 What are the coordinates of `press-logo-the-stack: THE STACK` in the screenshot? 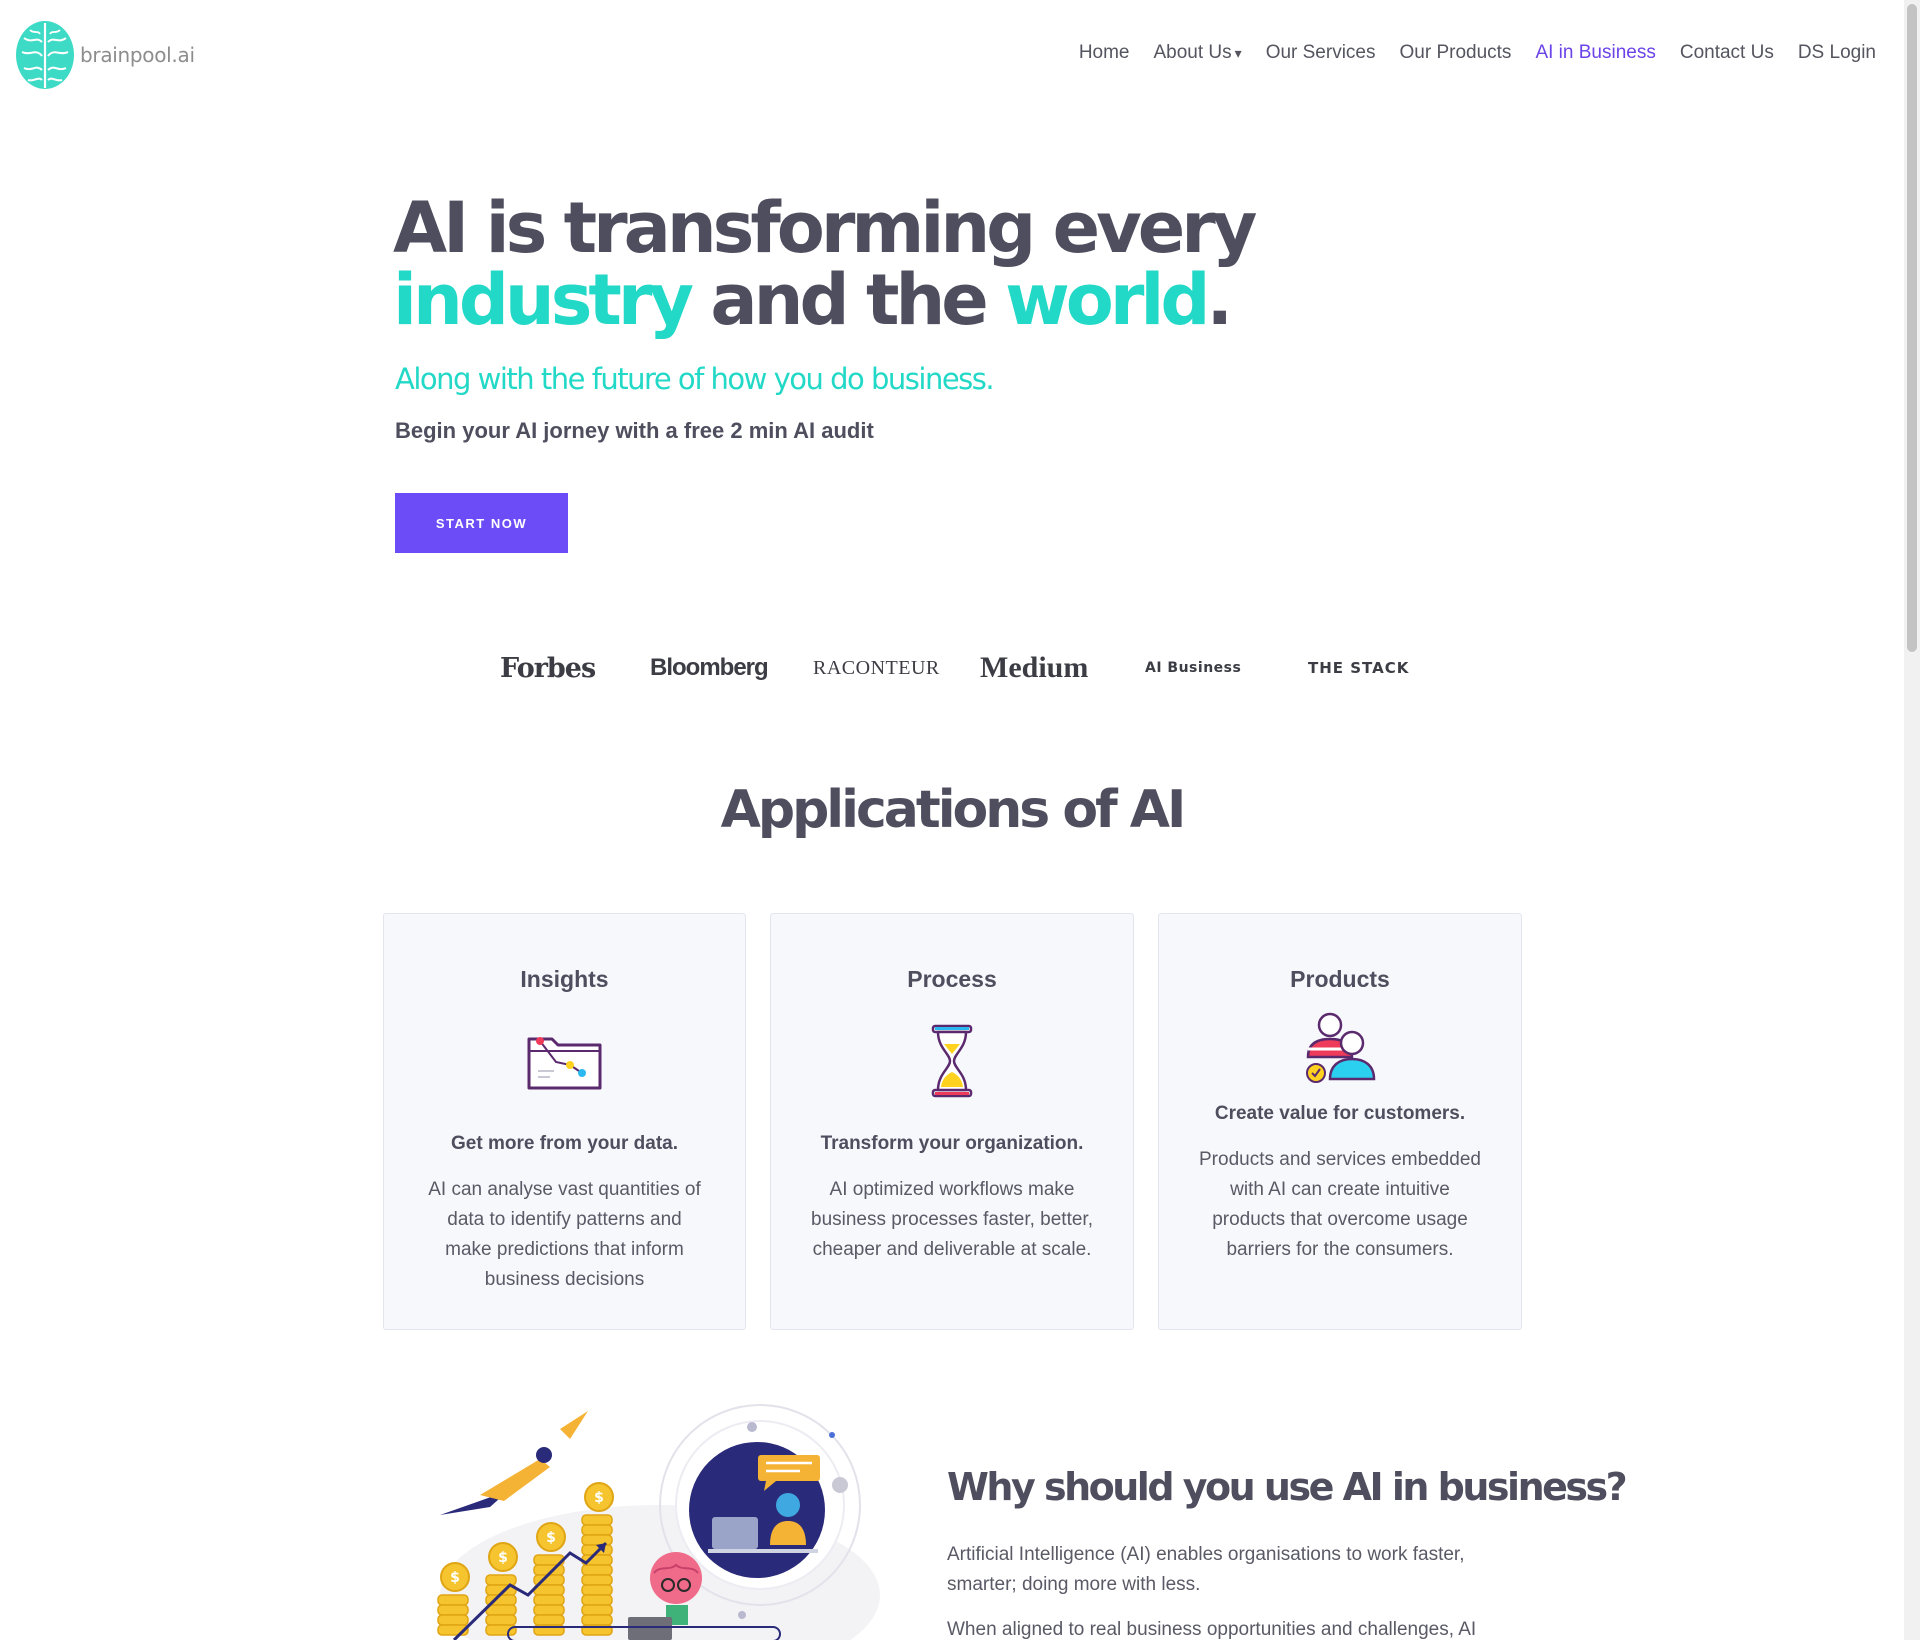 It's located at (1359, 668).